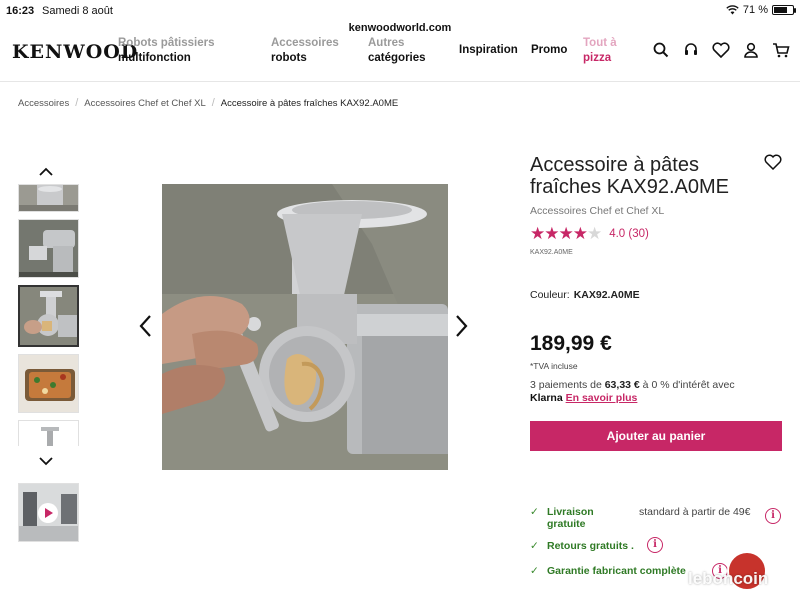  Describe the element at coordinates (755, 10) in the screenshot. I see `battery-percent: 71 %` at that location.